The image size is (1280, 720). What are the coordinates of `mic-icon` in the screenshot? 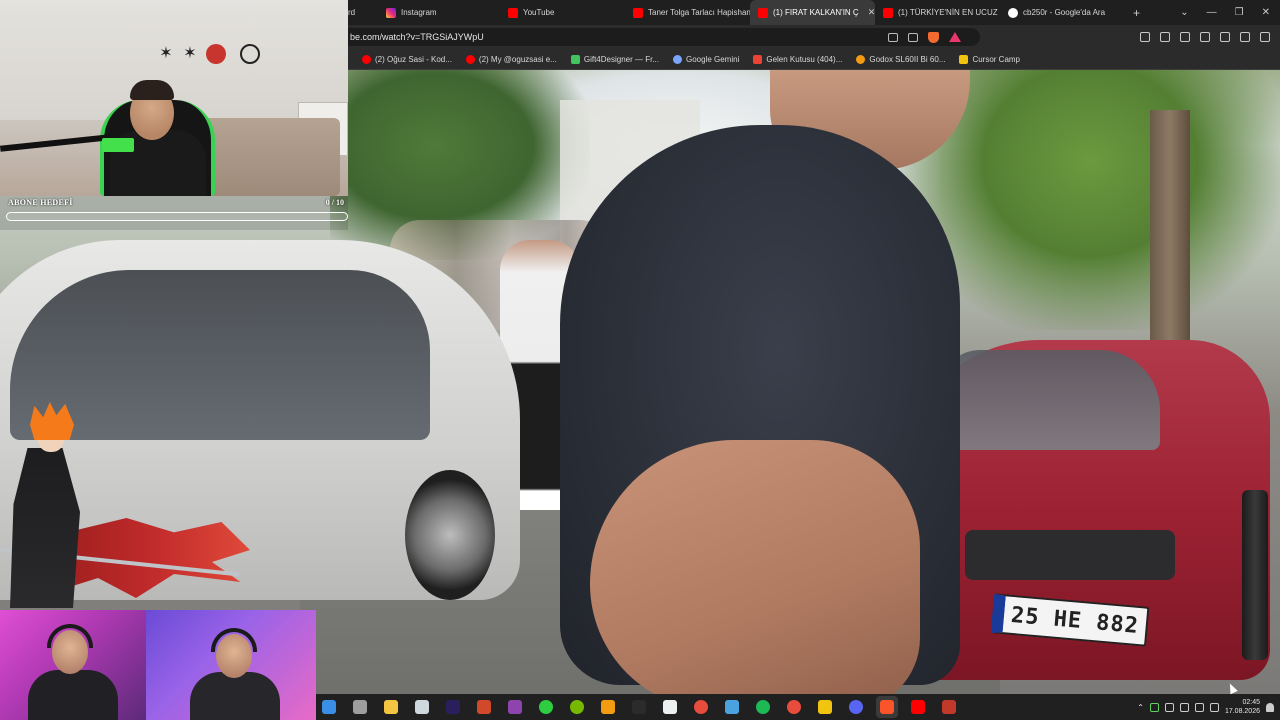 It's located at (1154, 707).